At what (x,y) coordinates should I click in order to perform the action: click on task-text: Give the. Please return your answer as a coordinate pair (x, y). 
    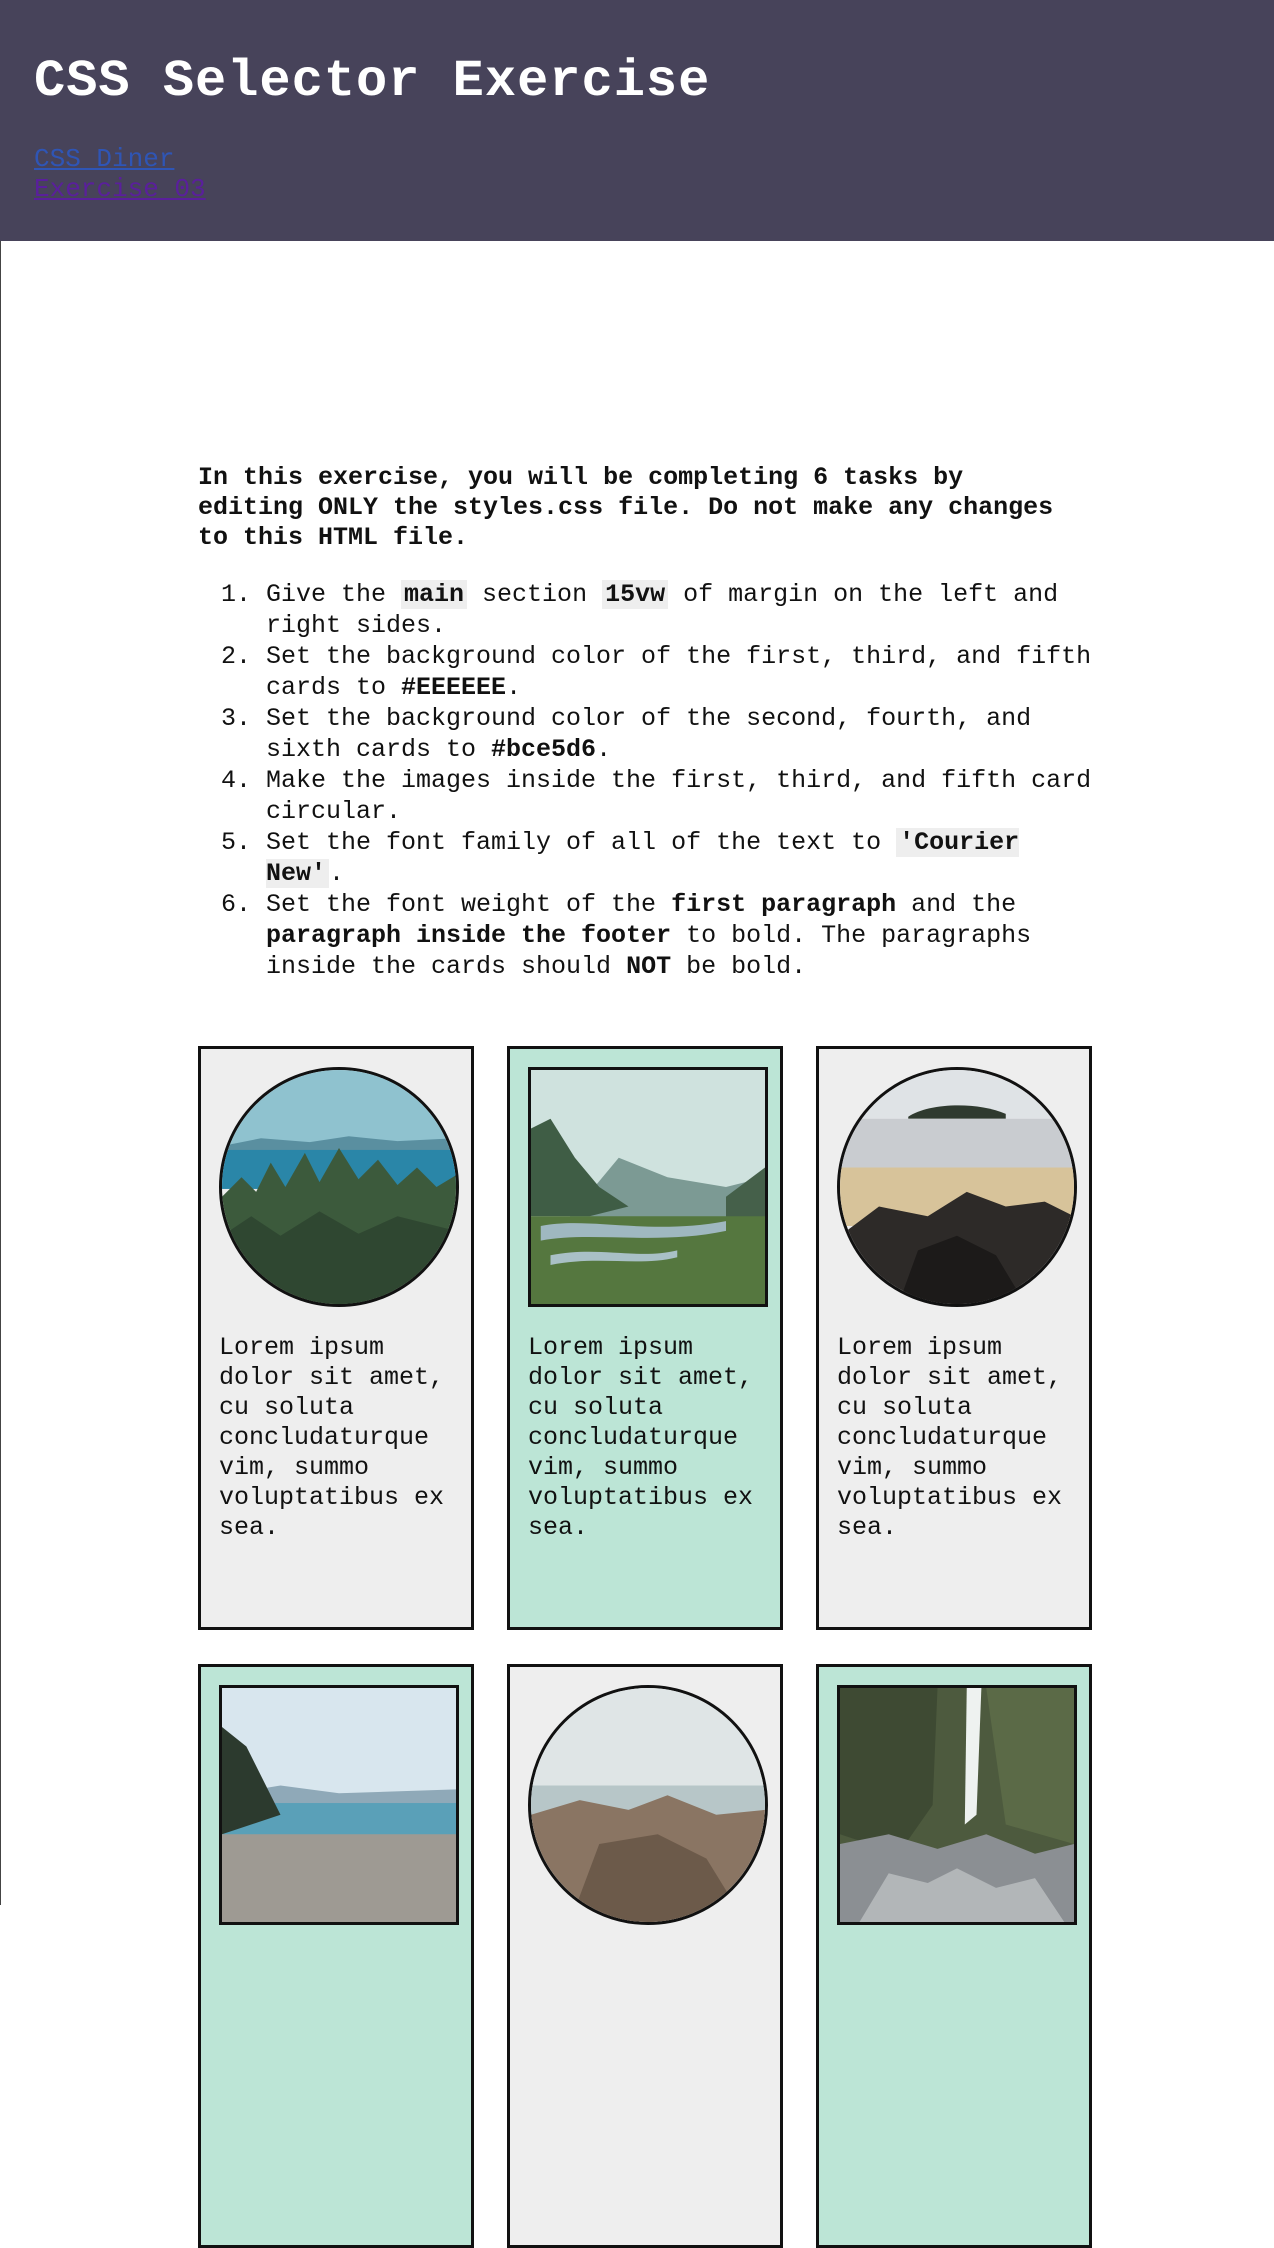
    Looking at the image, I should click on (334, 594).